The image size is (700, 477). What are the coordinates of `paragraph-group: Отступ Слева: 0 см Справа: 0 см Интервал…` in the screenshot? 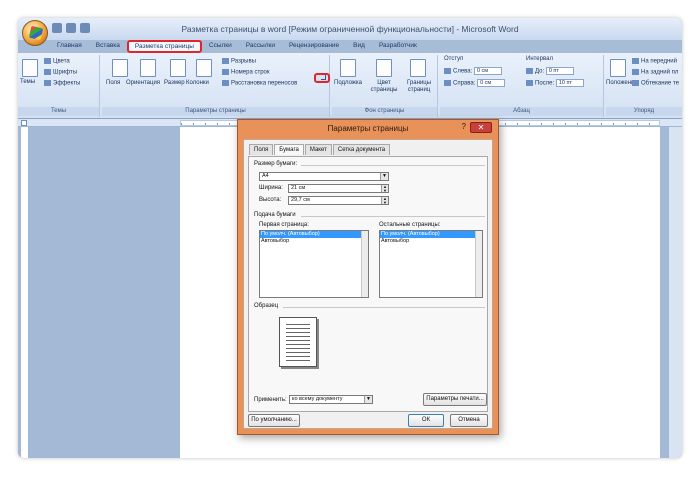 It's located at (522, 86).